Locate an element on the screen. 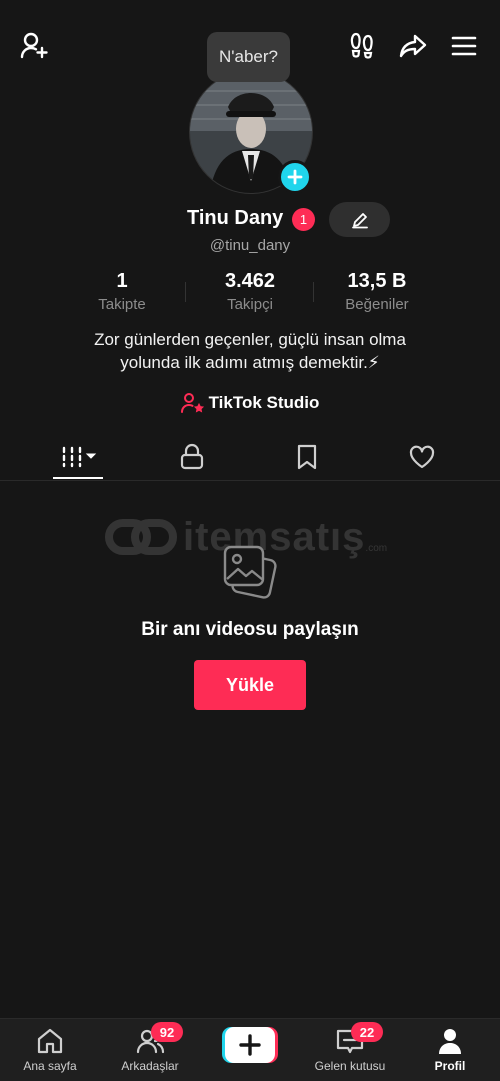 Image resolution: width=500 pixels, height=1081 pixels. active-tab-indicator is located at coordinates (78, 478).